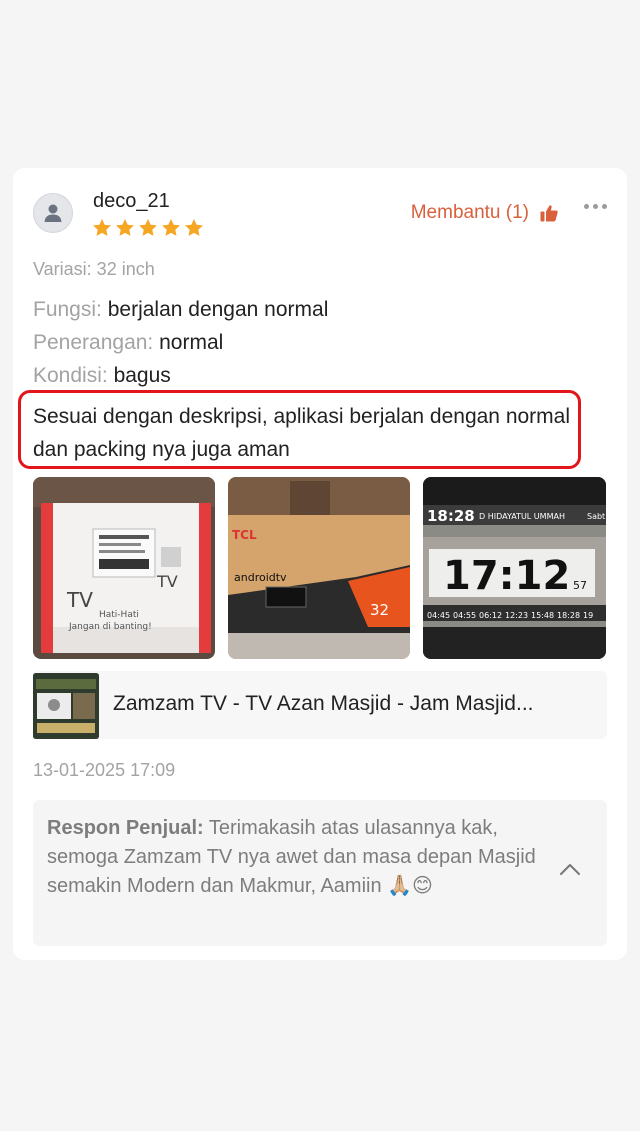  I want to click on attribute-value: normal, so click(191, 342).